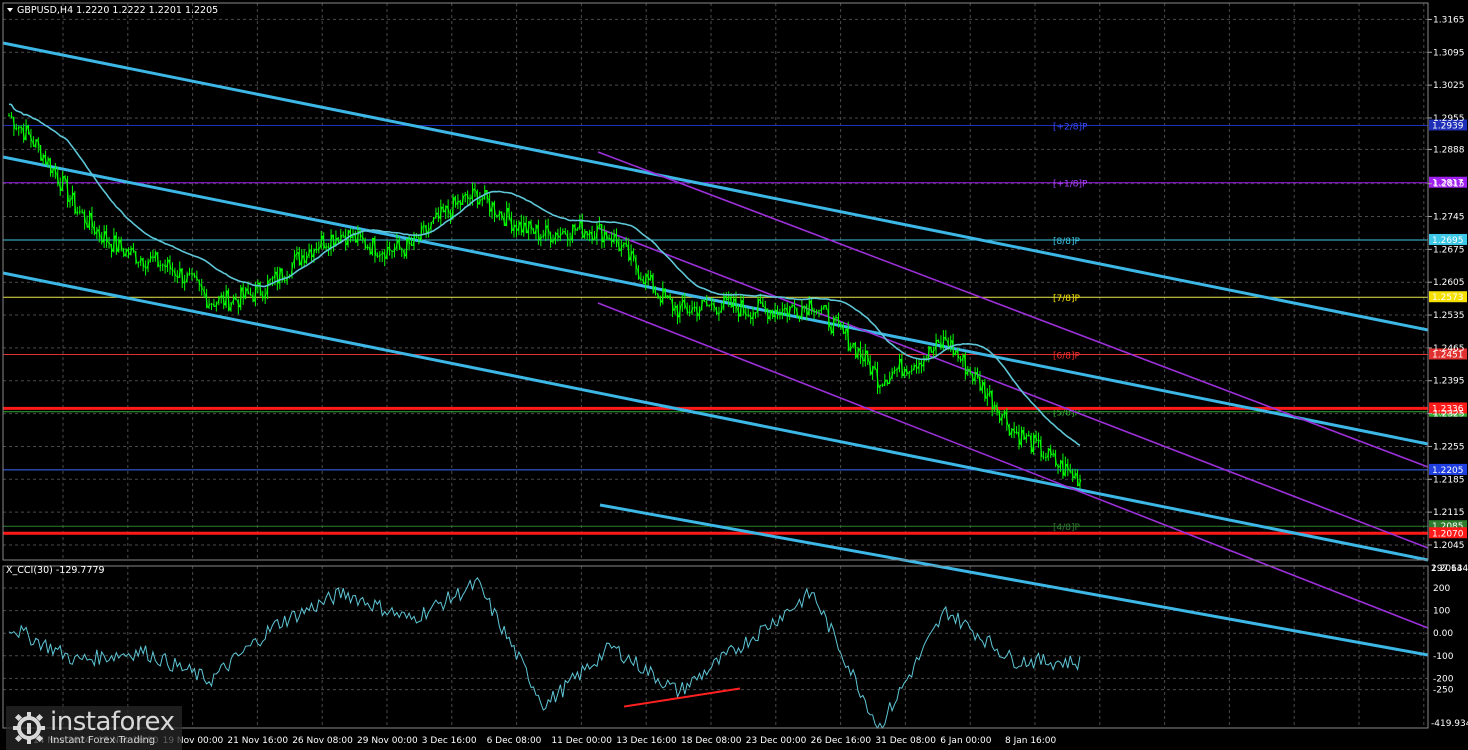 This screenshot has height=750, width=1468. I want to click on price-tick-label: 1.2045, so click(1449, 546).